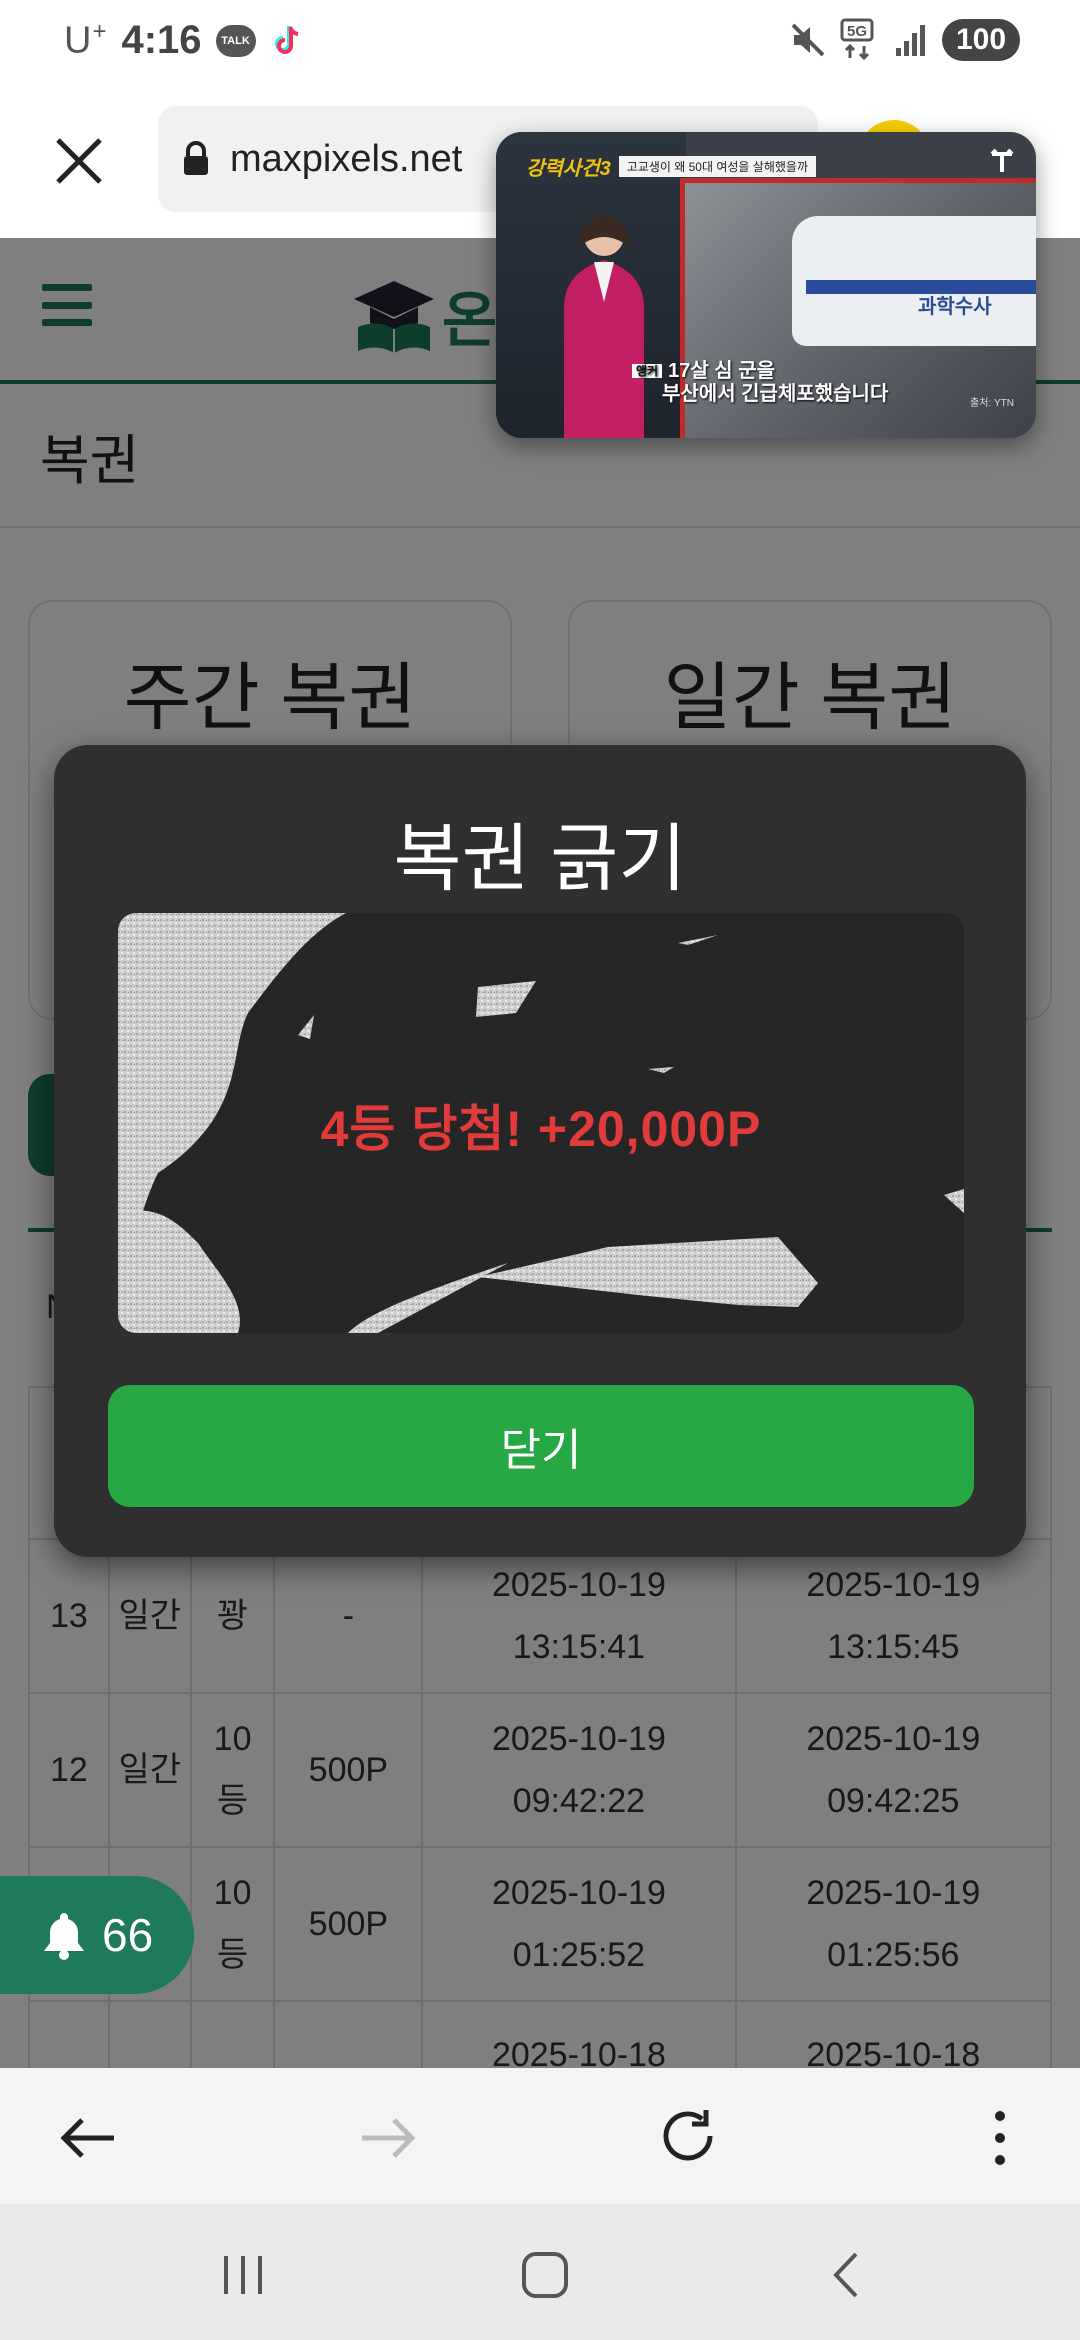 The width and height of the screenshot is (1080, 2340). Describe the element at coordinates (88, 2138) in the screenshot. I see `back-arrow-icon` at that location.